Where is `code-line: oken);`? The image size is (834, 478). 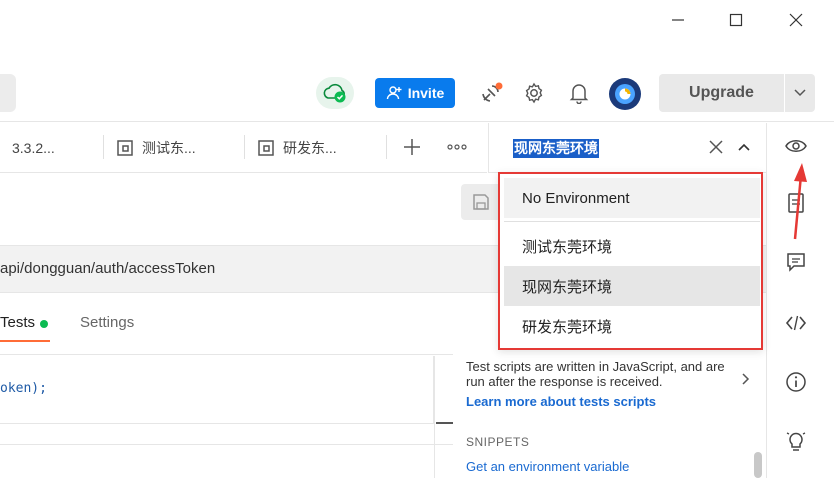 code-line: oken); is located at coordinates (23, 388).